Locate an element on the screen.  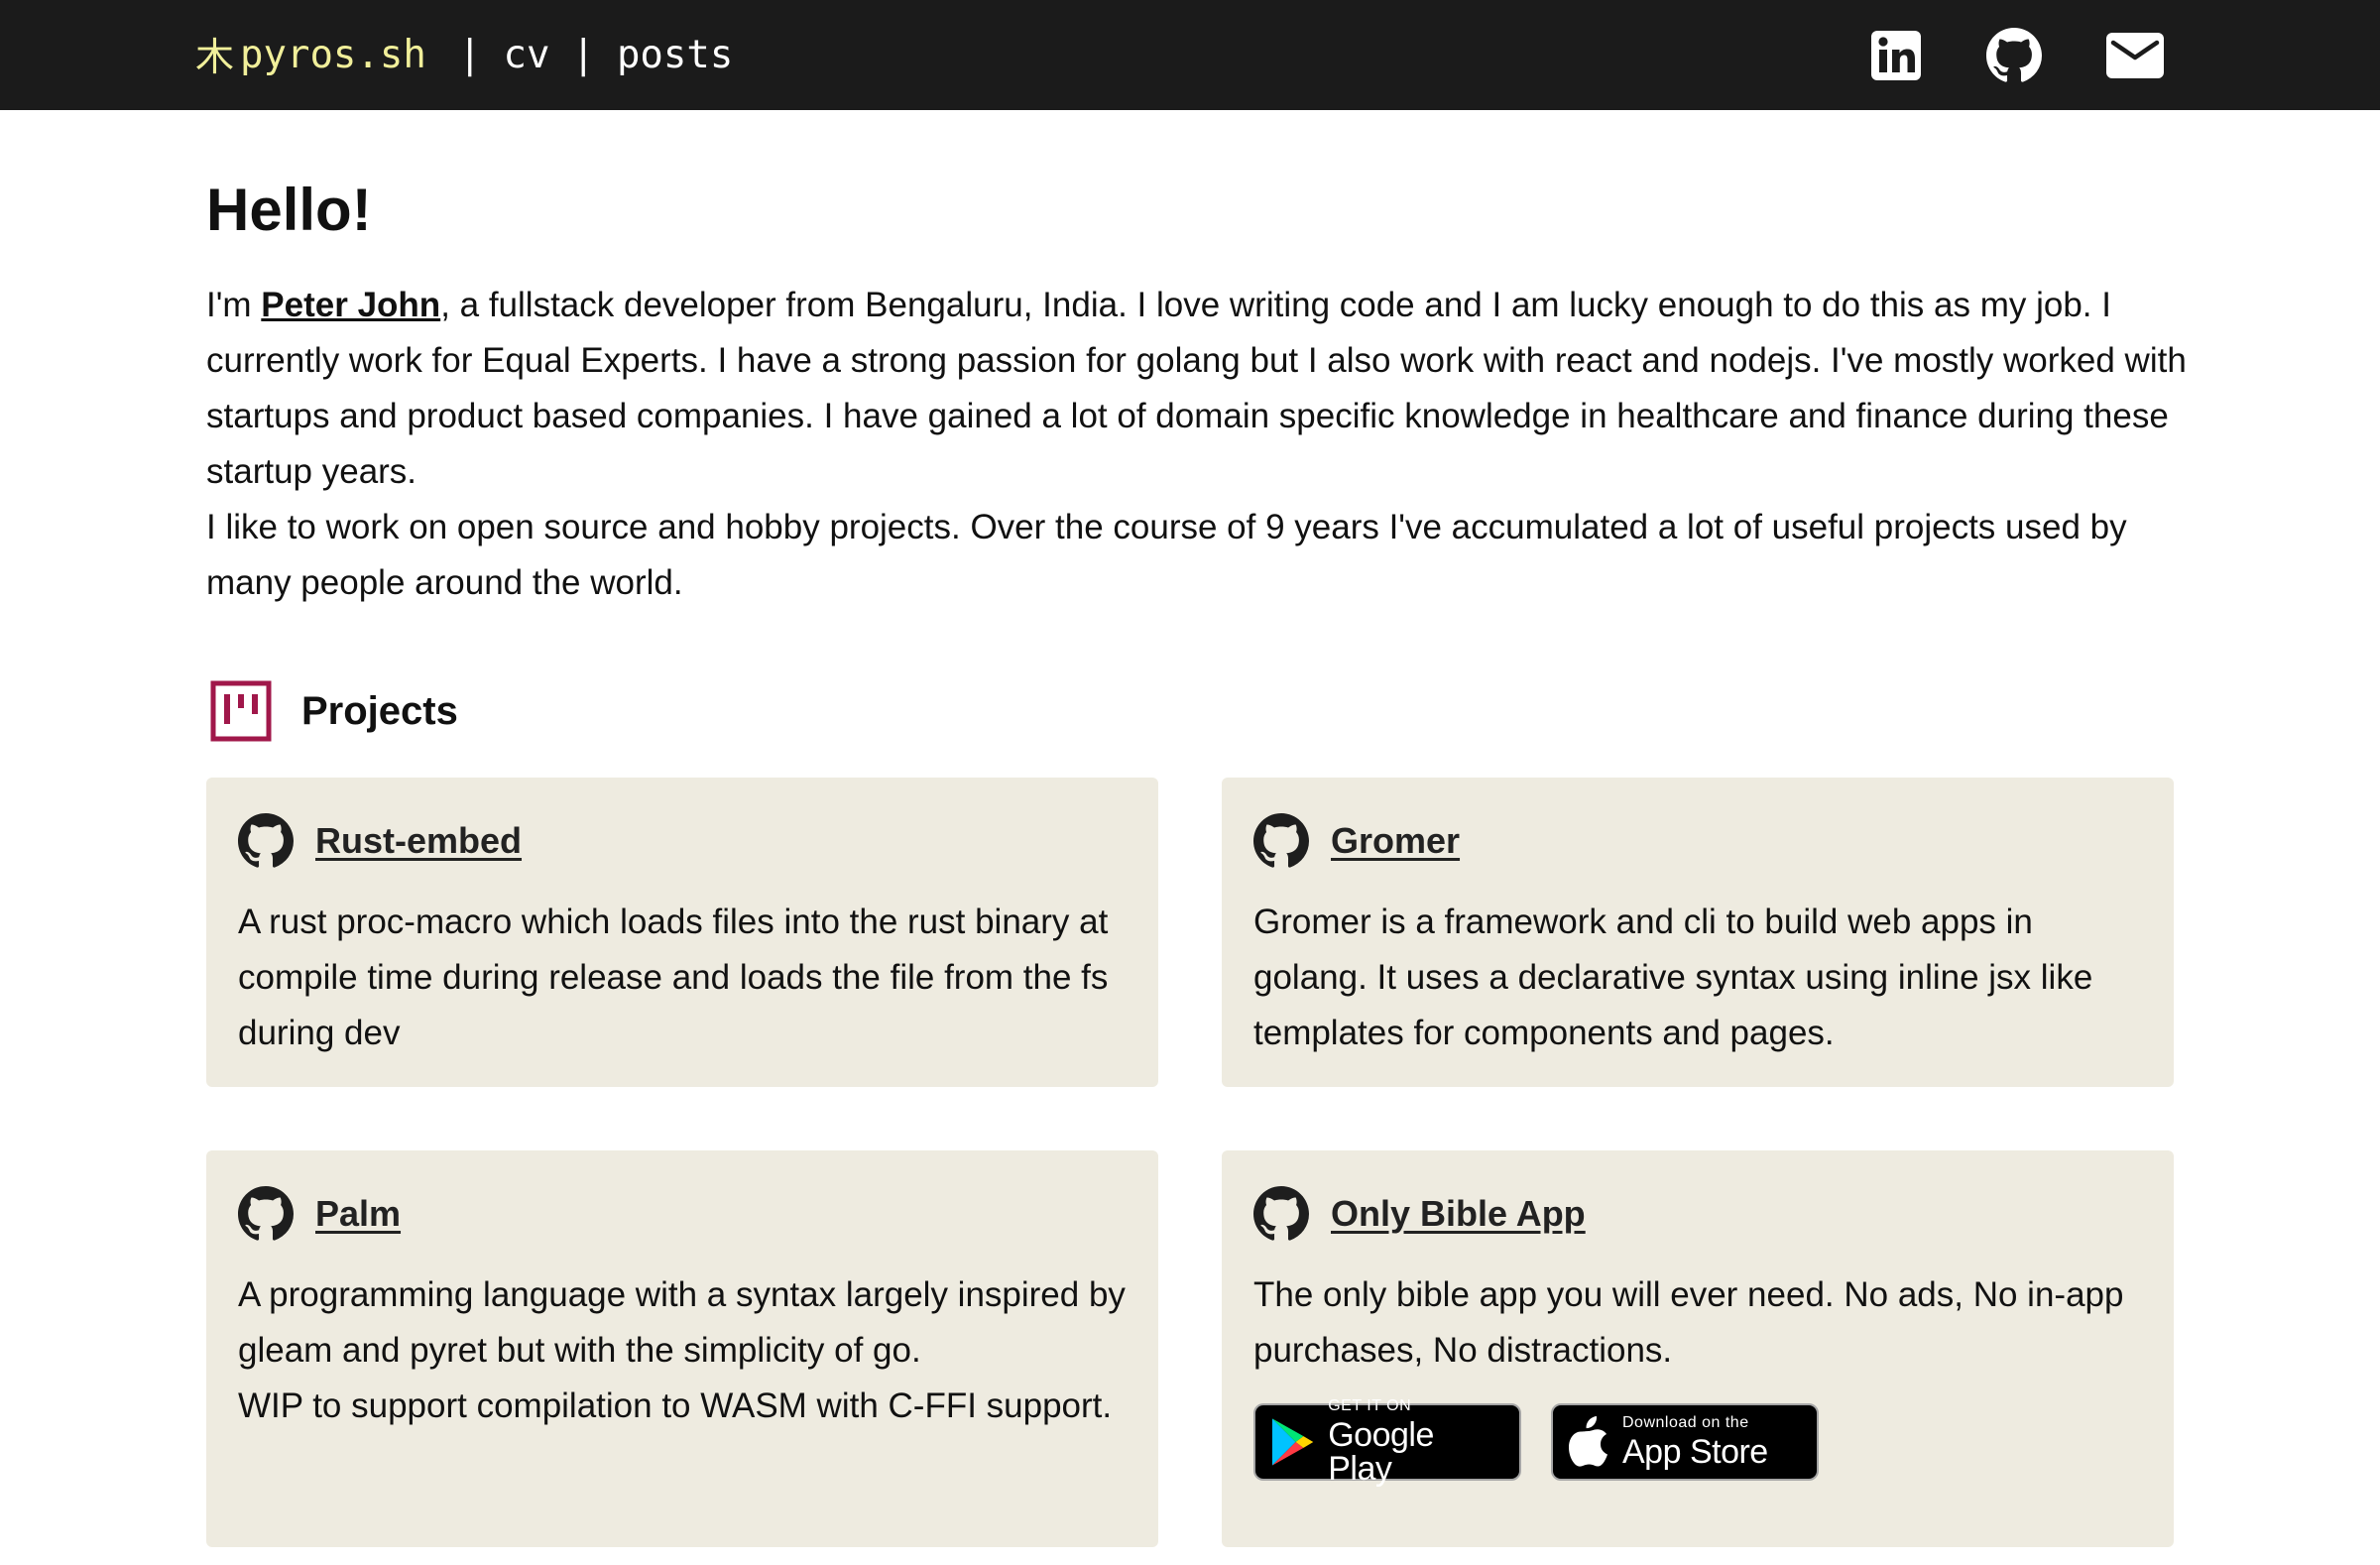
nav-link-cv: cv is located at coordinates (526, 55).